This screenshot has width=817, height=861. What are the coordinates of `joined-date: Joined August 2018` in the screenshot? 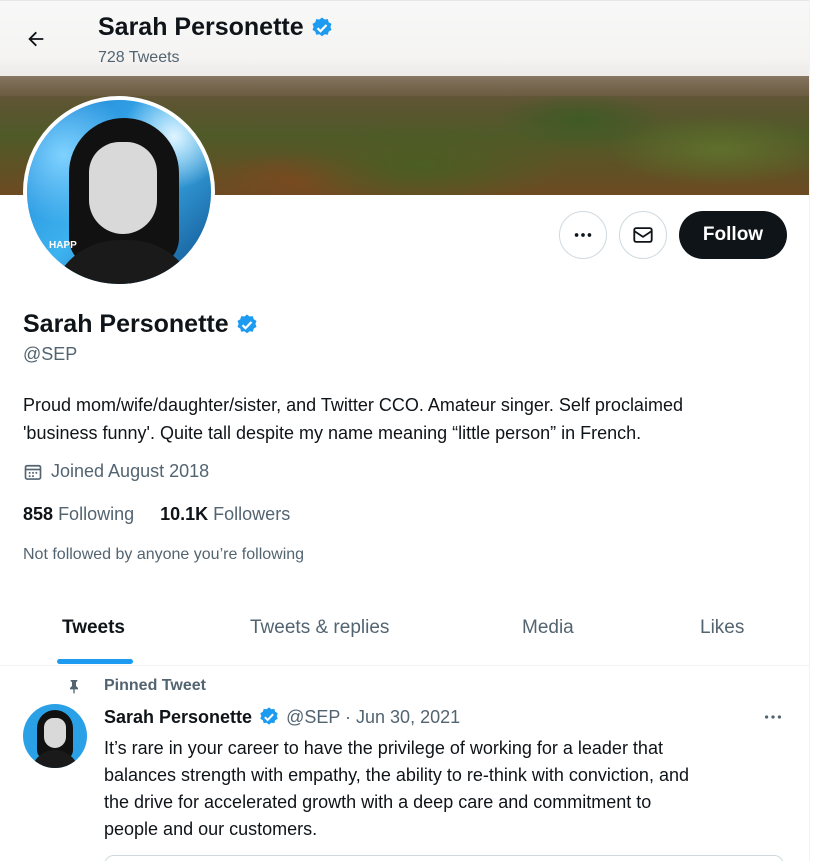 It's located at (116, 471).